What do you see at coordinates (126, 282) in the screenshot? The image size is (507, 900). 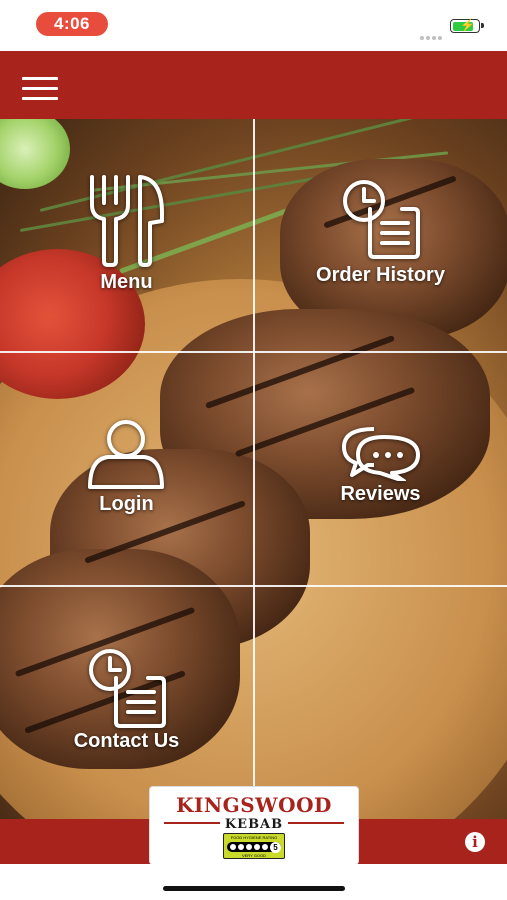 I see `tile-menu-label: Menu` at bounding box center [126, 282].